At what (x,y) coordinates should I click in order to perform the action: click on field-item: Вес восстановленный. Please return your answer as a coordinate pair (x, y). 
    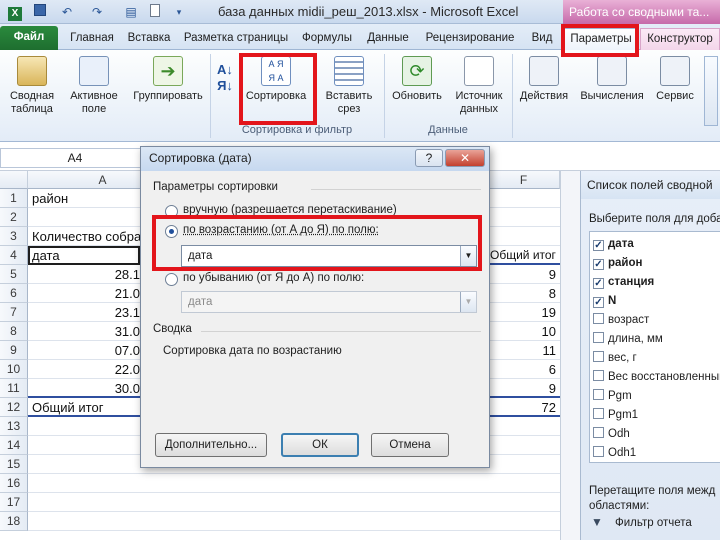
    Looking at the image, I should click on (656, 377).